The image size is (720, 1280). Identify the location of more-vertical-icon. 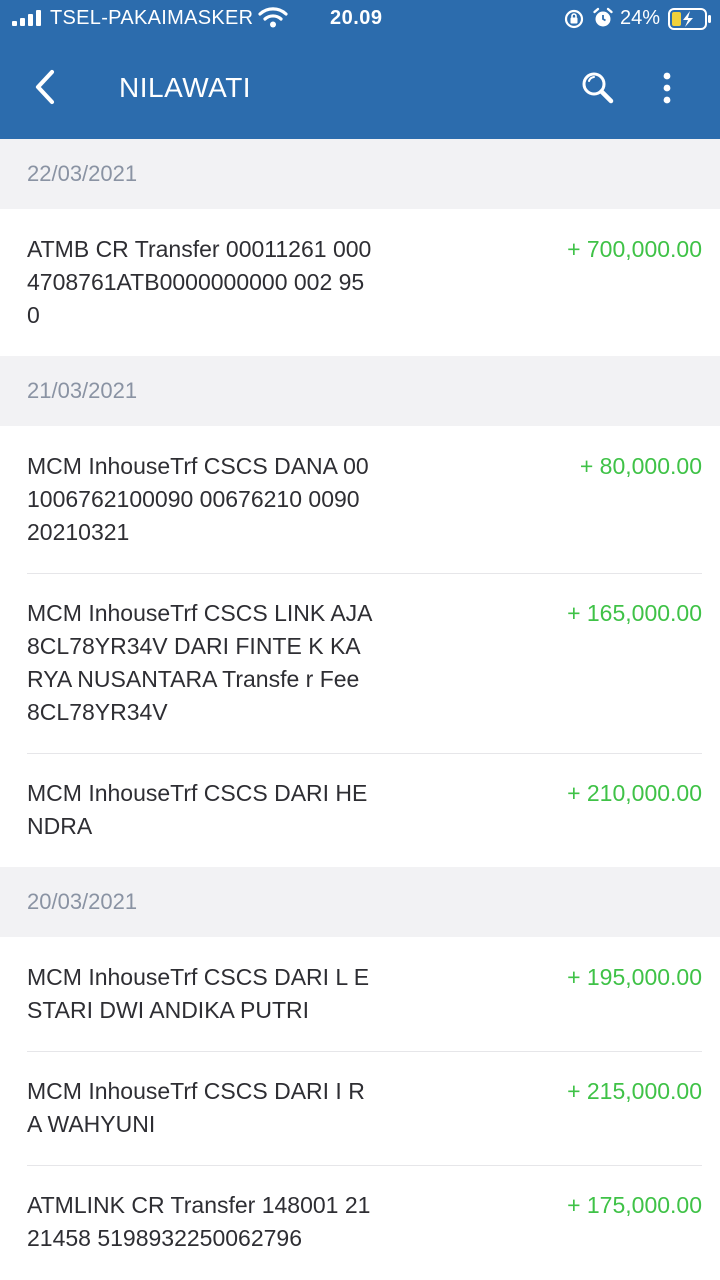
(667, 88).